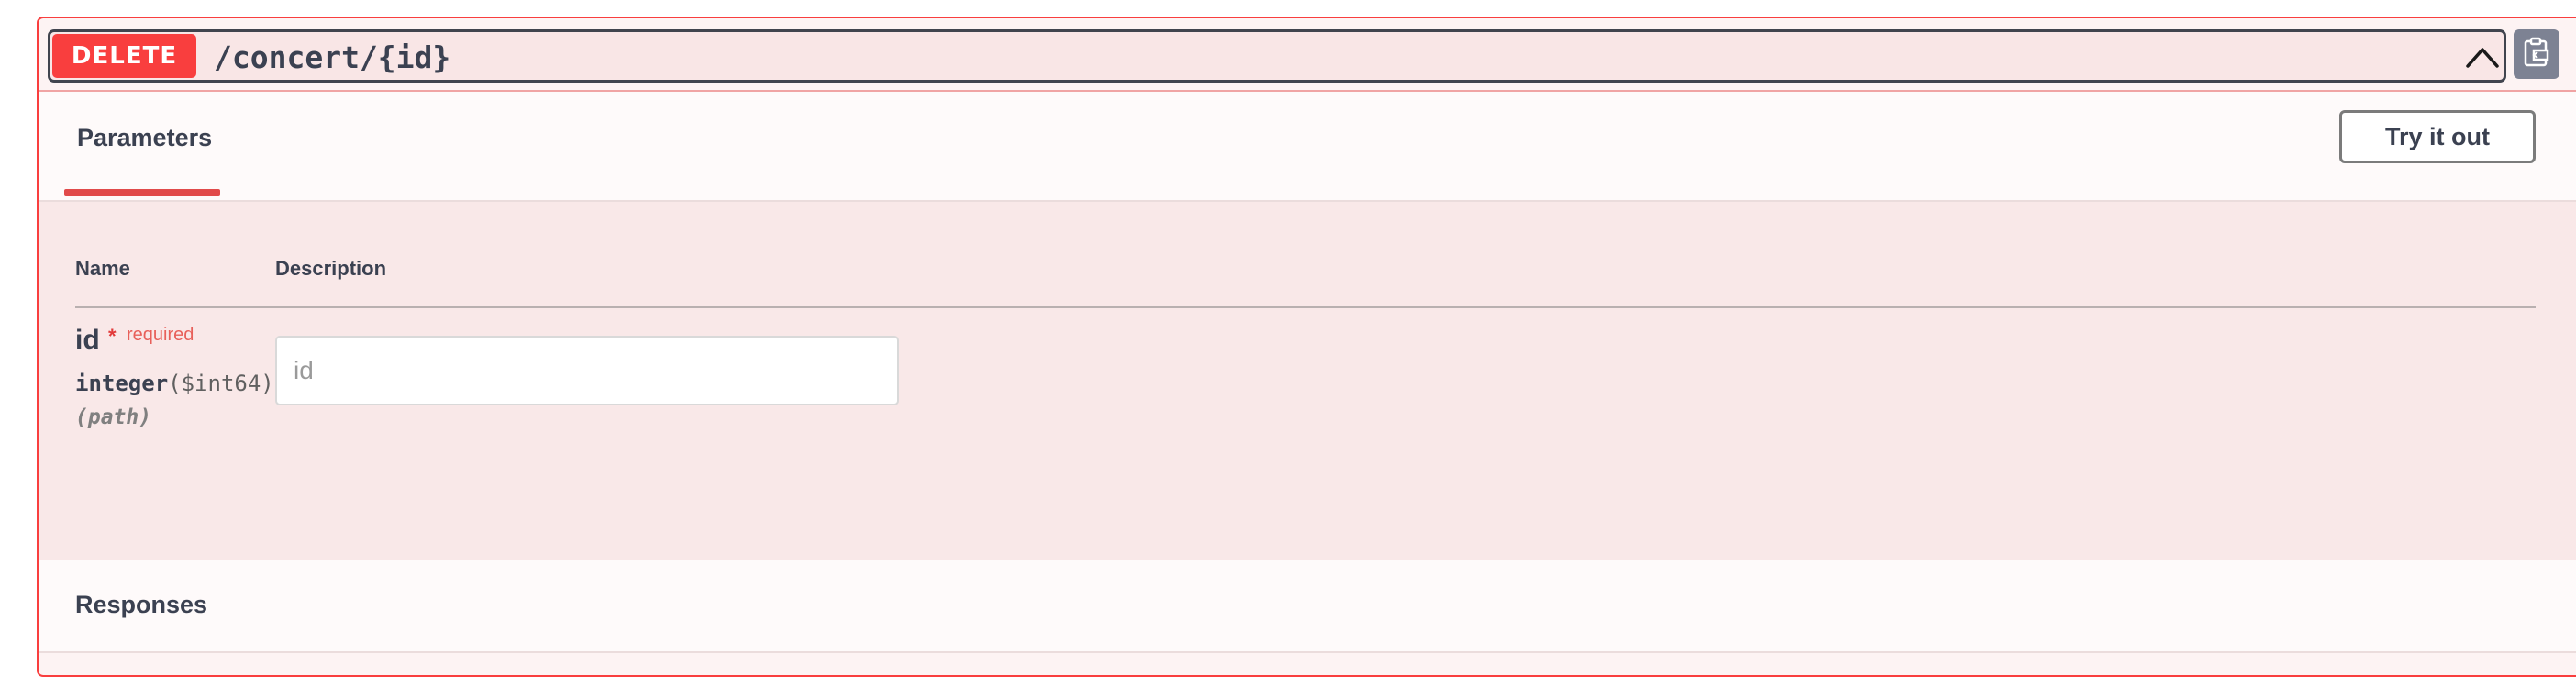  I want to click on table-header-divider, so click(1305, 307).